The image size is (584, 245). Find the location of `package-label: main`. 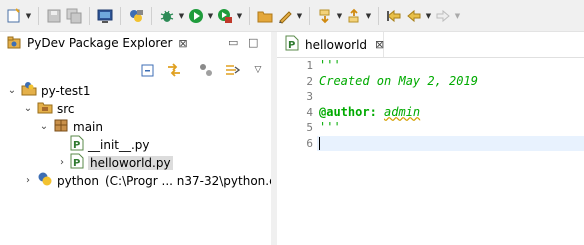

package-label: main is located at coordinates (88, 126).